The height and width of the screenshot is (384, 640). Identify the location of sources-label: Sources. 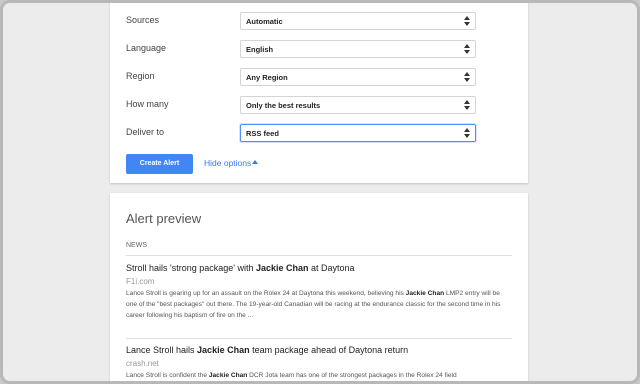
(143, 20).